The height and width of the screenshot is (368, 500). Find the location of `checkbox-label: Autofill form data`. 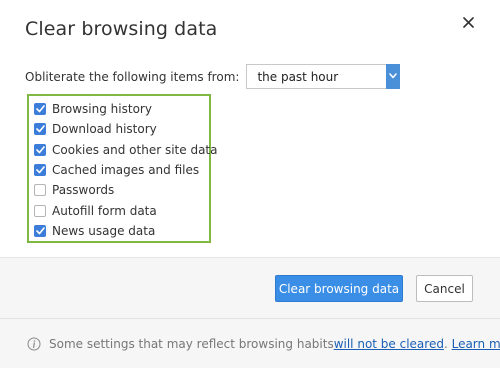

checkbox-label: Autofill form data is located at coordinates (104, 210).